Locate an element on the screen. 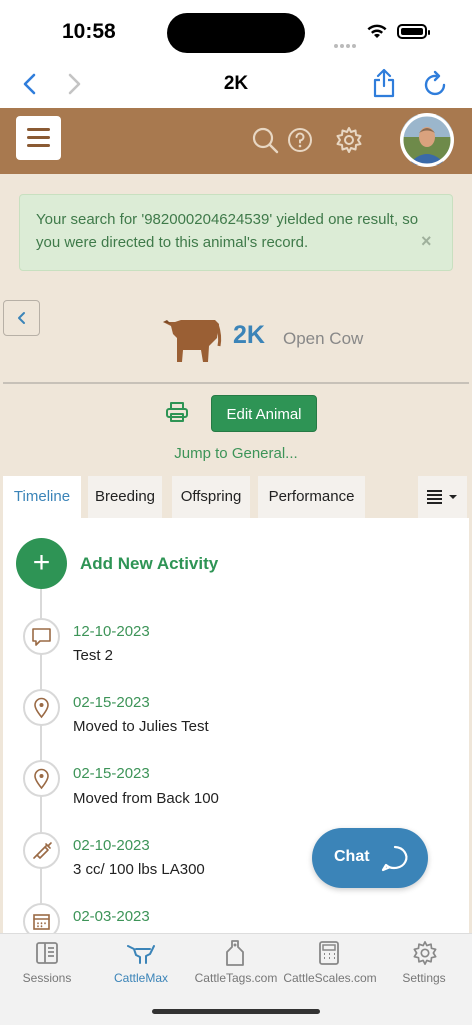 The height and width of the screenshot is (1025, 472). bottom-tab-label: CattleMax is located at coordinates (141, 978).